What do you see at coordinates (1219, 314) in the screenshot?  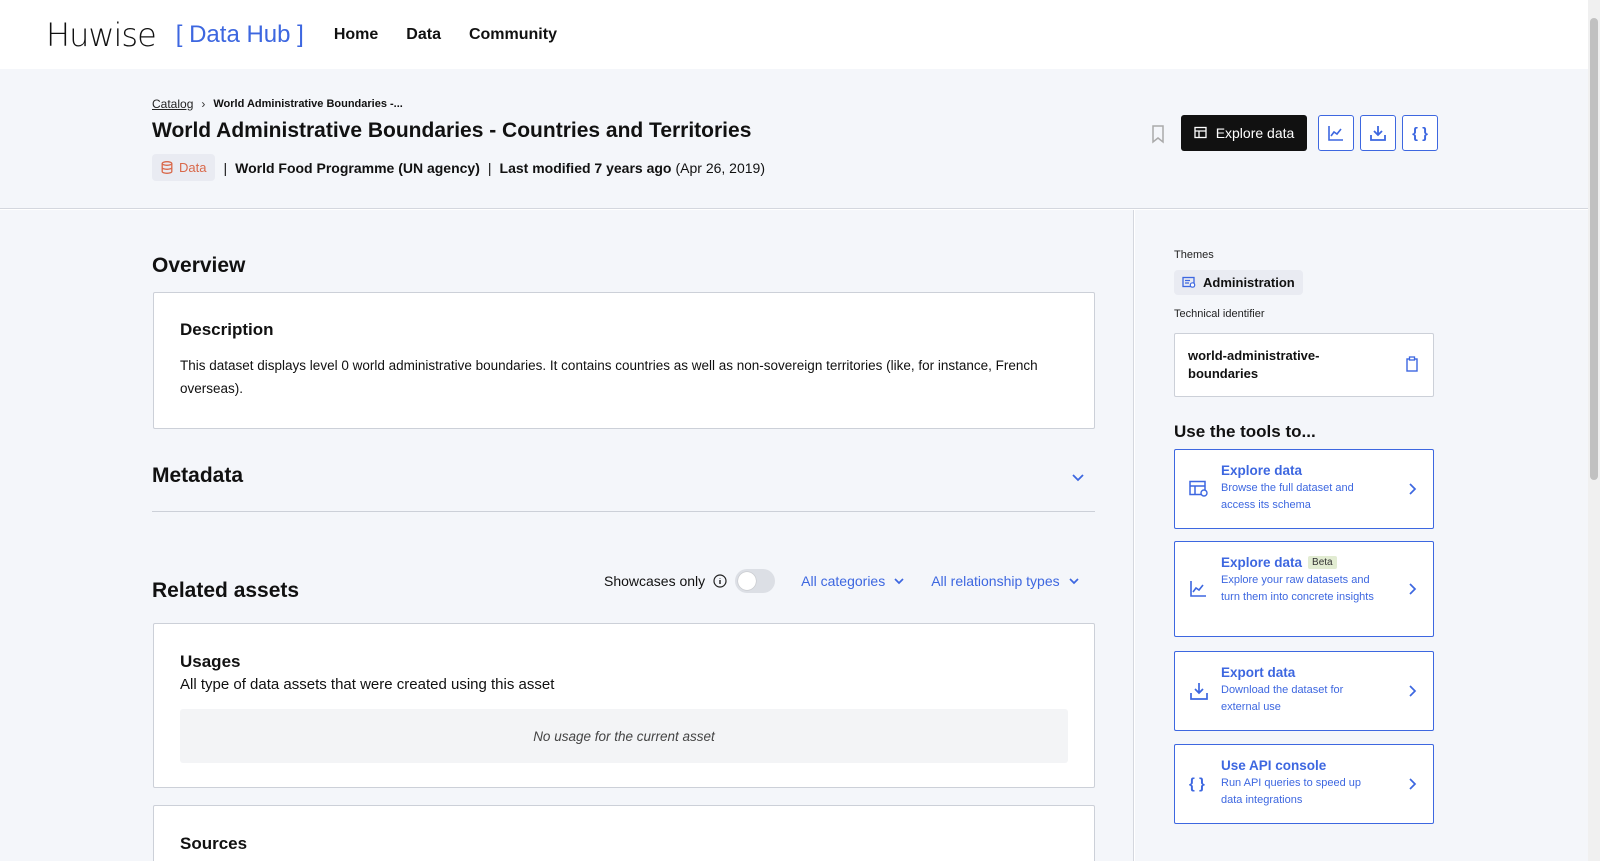 I see `technical-identifier-label: Technical identifier` at bounding box center [1219, 314].